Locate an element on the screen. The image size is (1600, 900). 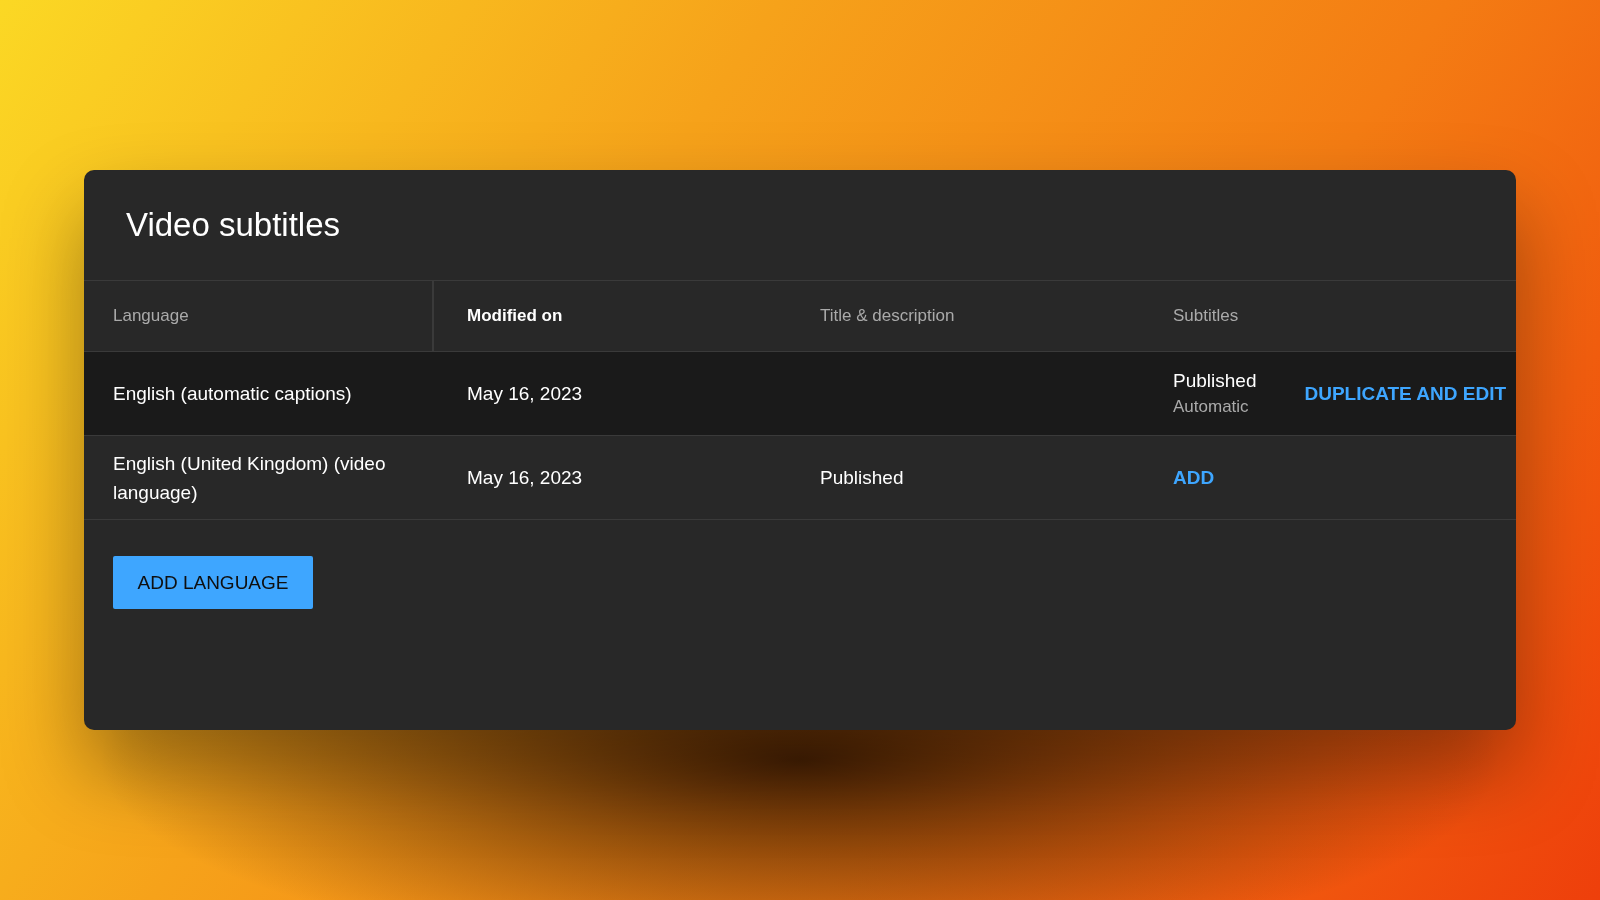
language-cell-text: English (United Kingdom) (video language) is located at coordinates (250, 478).